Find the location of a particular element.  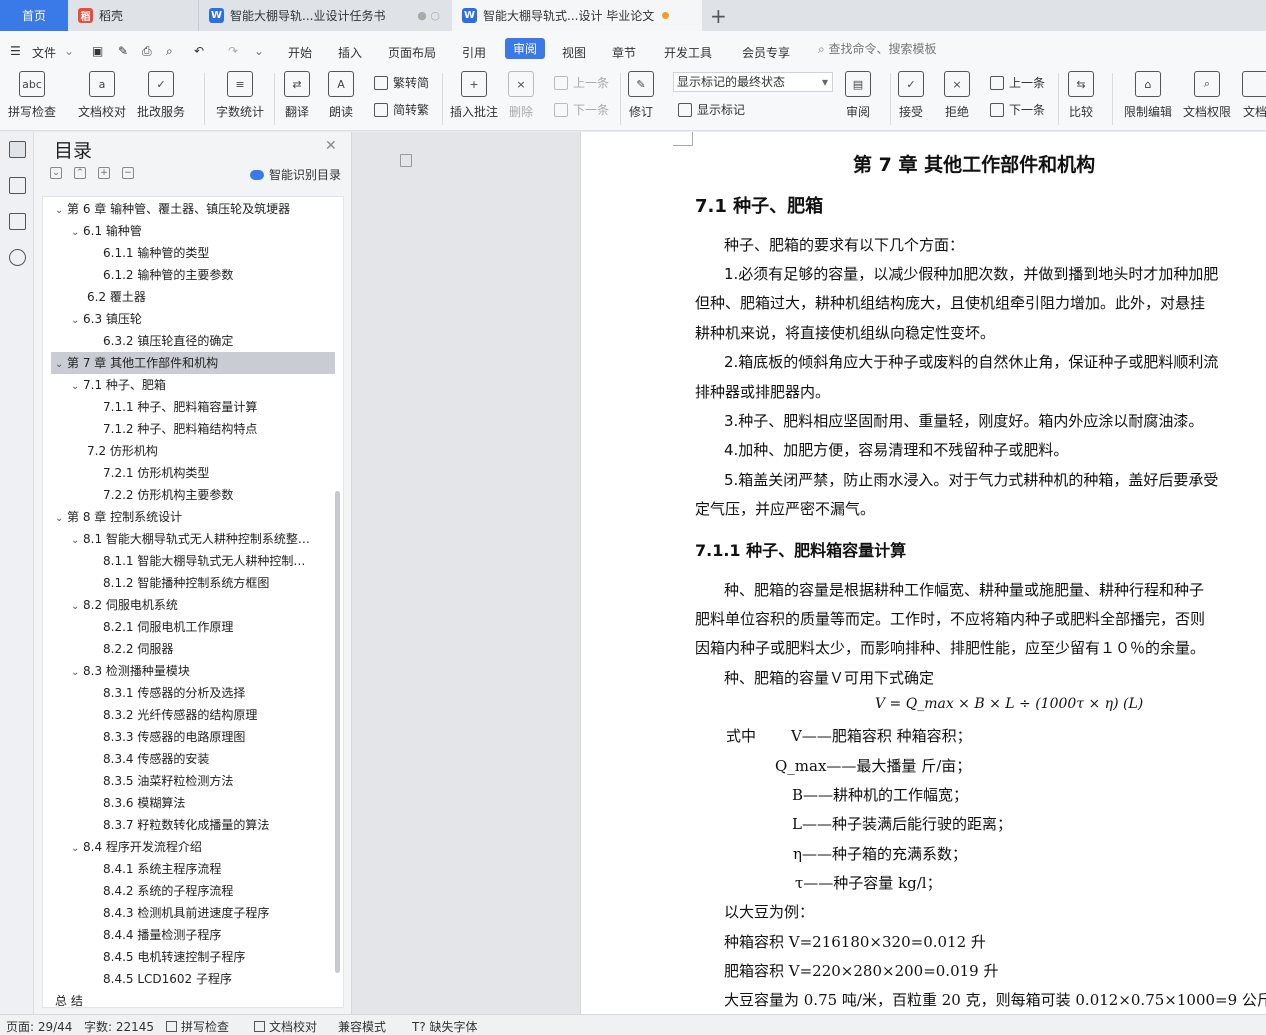

smart-toc-button: 智能识别目录 is located at coordinates (295, 174).